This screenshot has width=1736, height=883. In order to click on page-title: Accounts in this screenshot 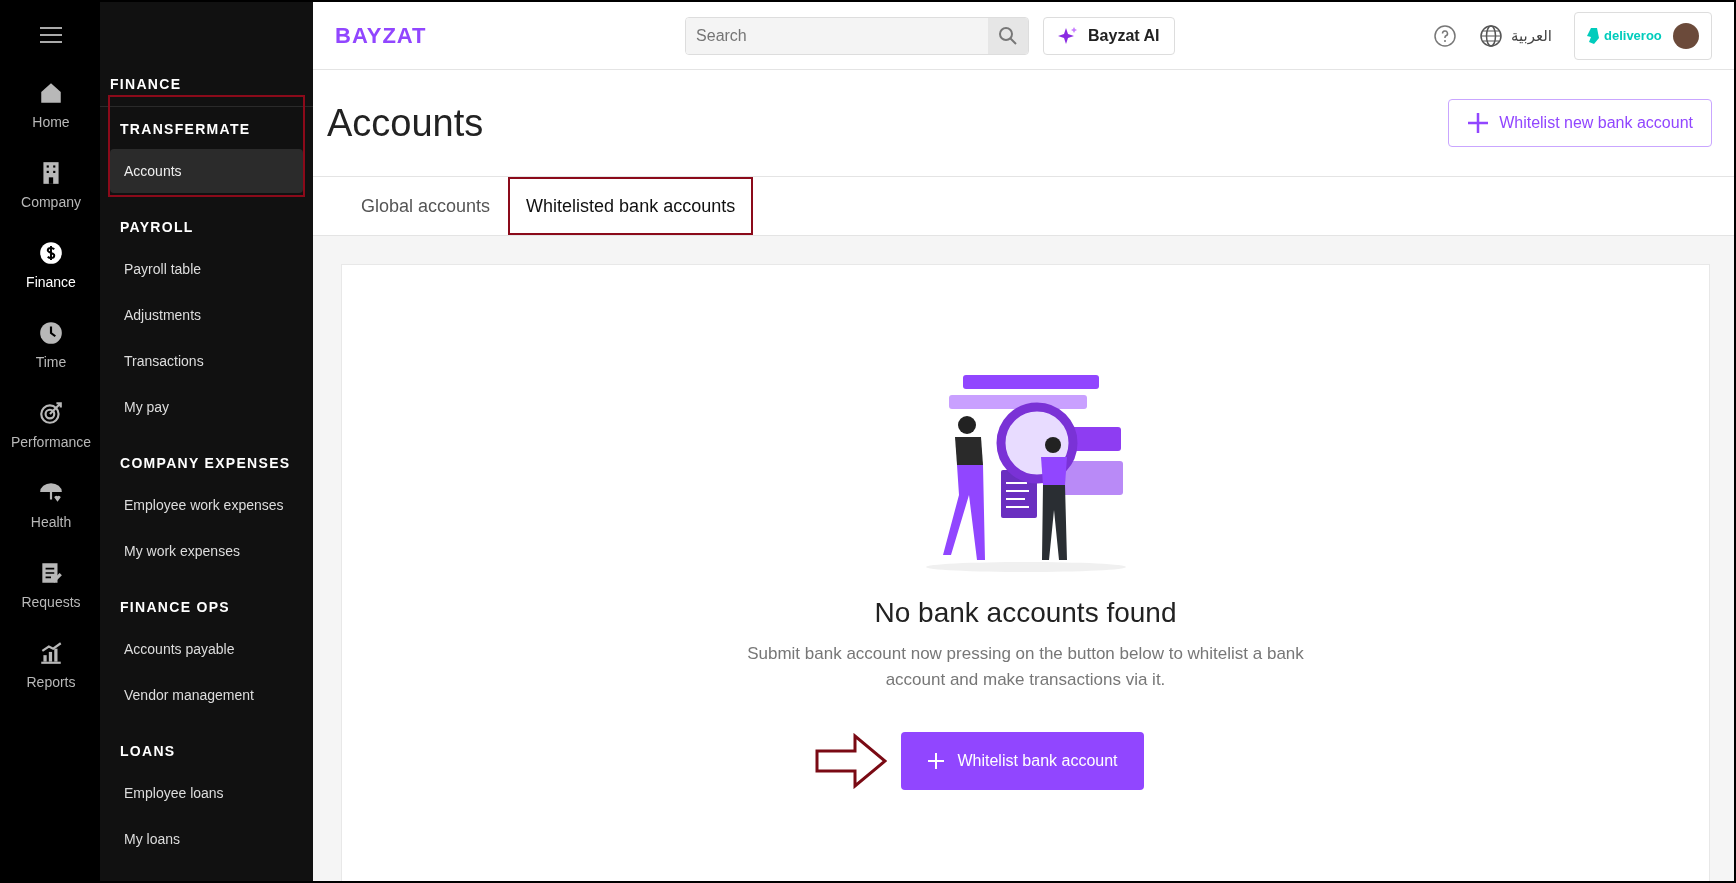, I will do `click(405, 123)`.